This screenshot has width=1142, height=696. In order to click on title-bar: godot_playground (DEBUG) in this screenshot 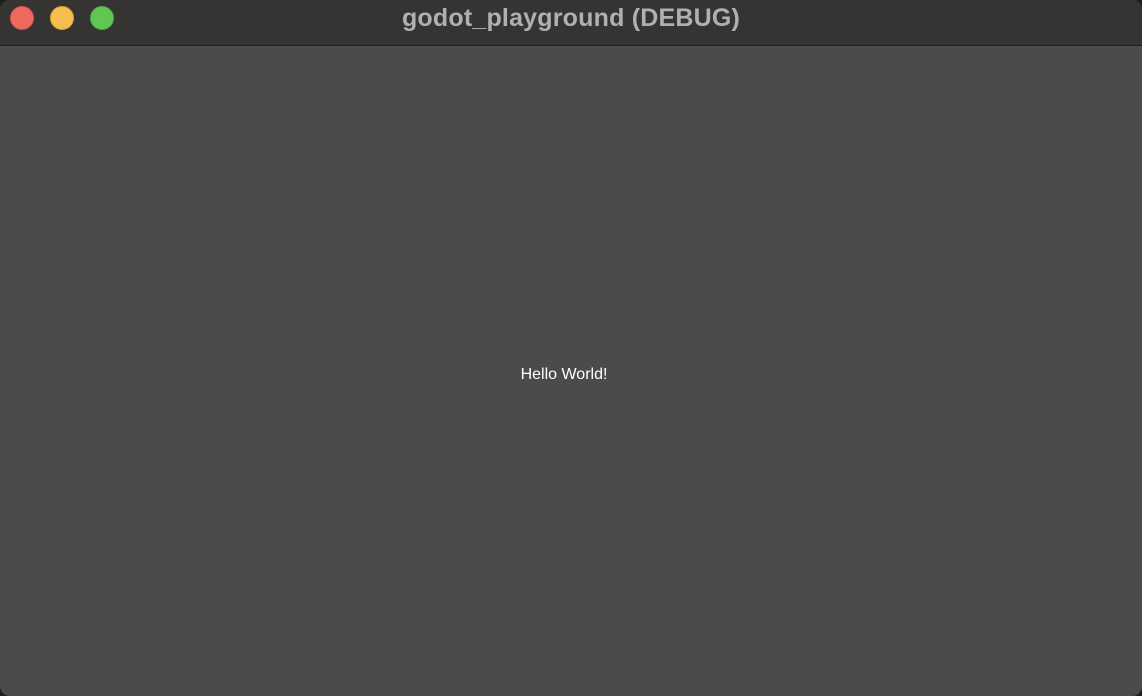, I will do `click(571, 23)`.